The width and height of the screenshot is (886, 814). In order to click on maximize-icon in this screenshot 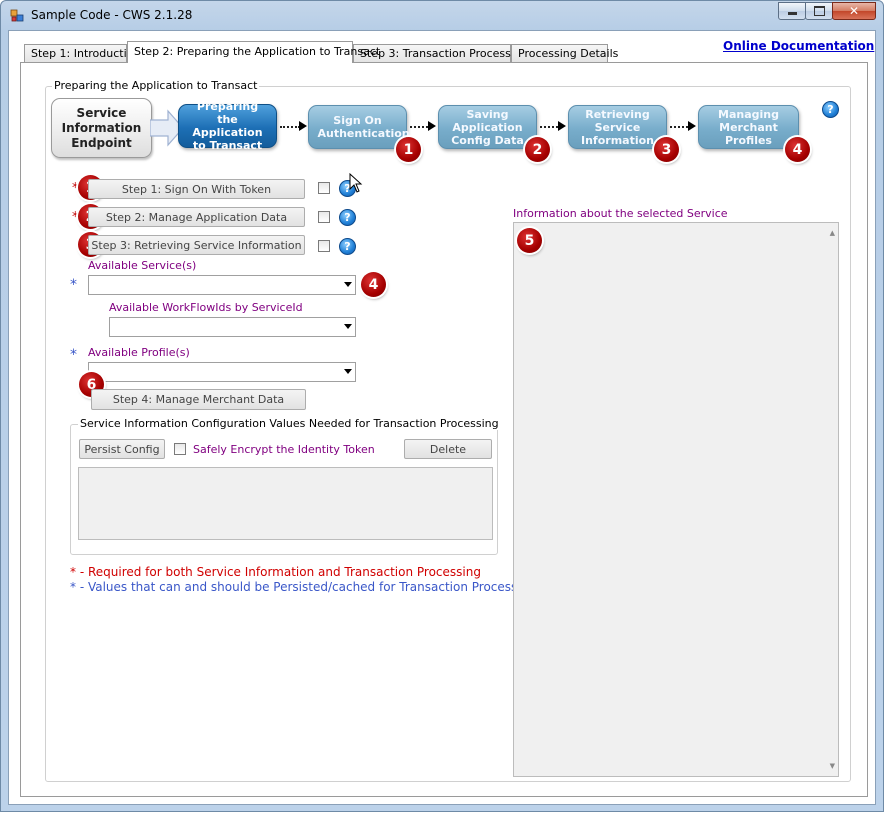, I will do `click(819, 11)`.